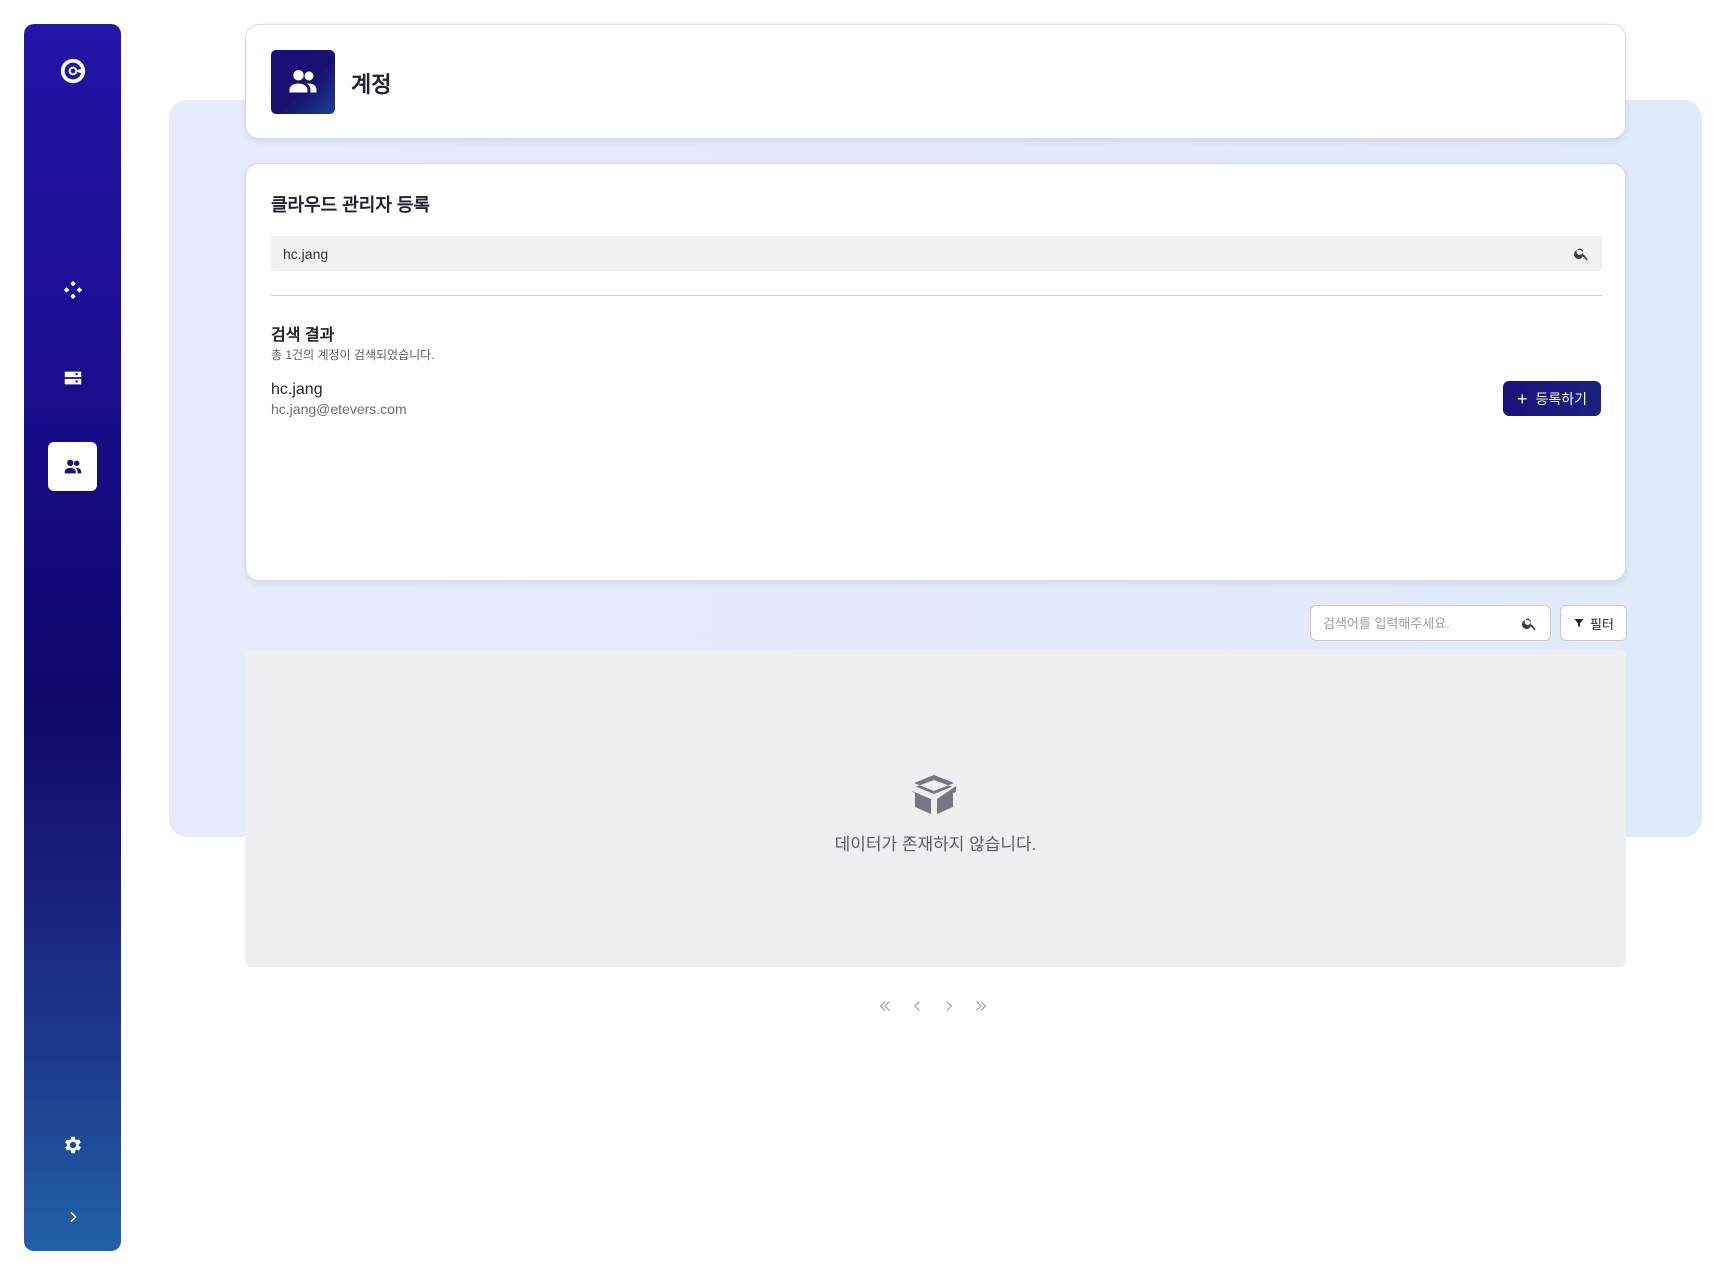 The image size is (1718, 1270). I want to click on first-page-button, so click(885, 1006).